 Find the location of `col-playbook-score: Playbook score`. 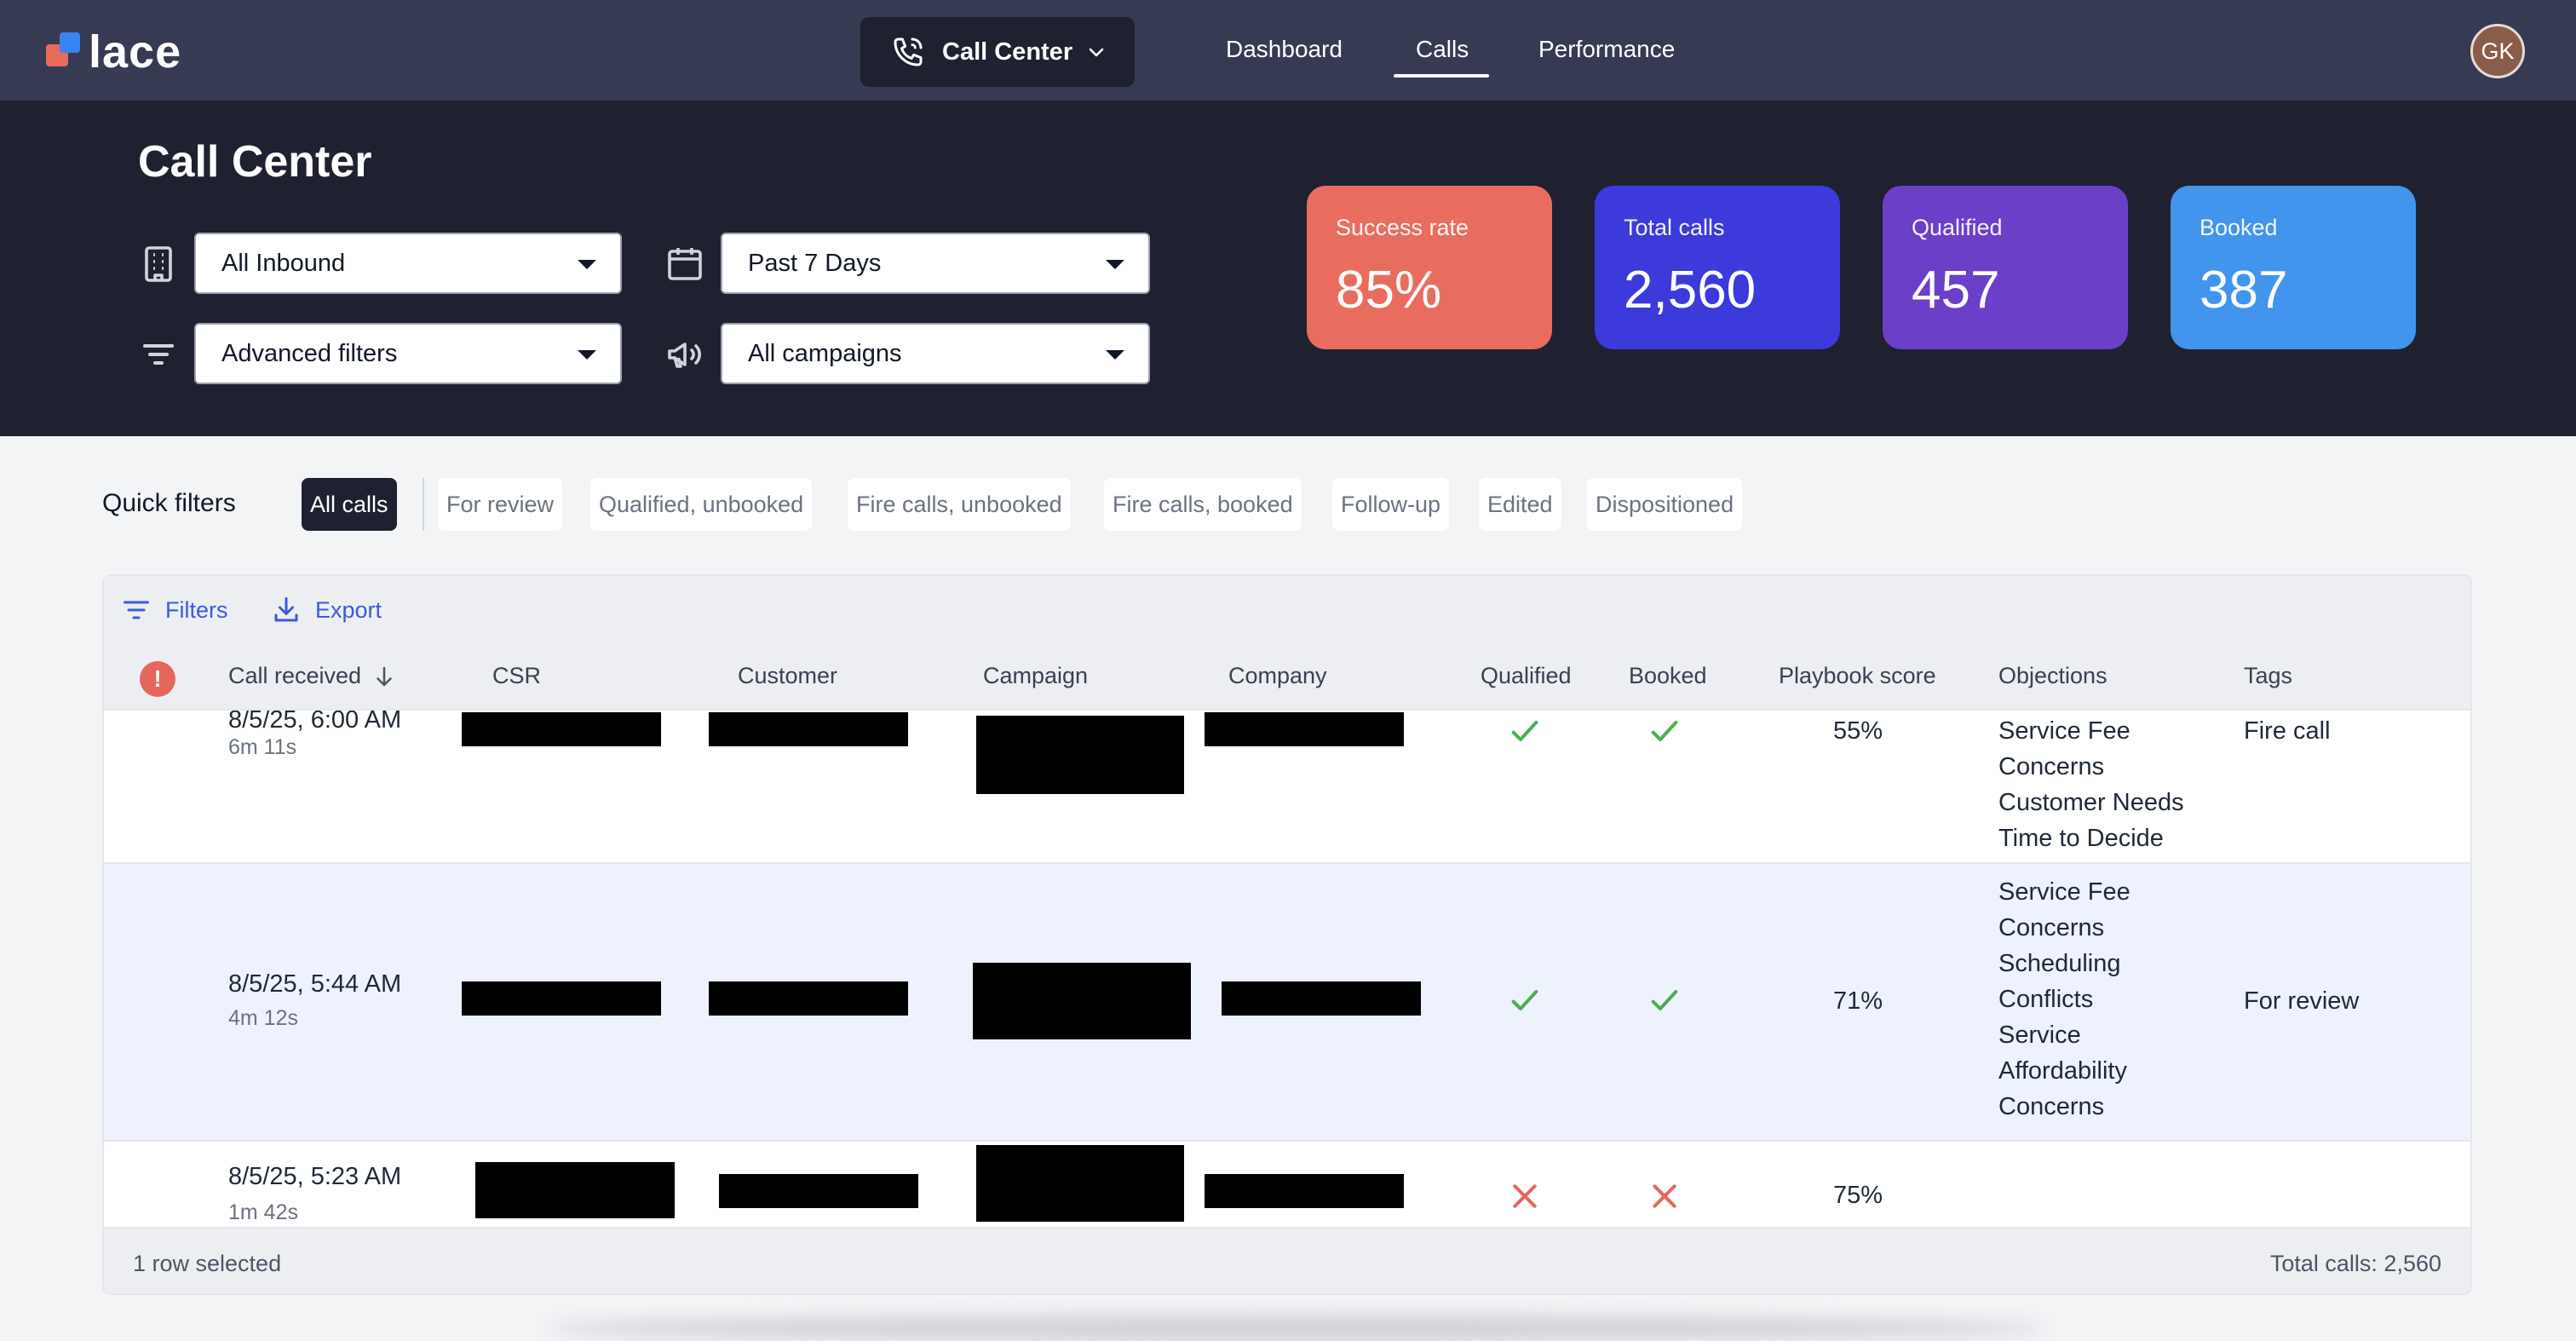

col-playbook-score: Playbook score is located at coordinates (1858, 676).